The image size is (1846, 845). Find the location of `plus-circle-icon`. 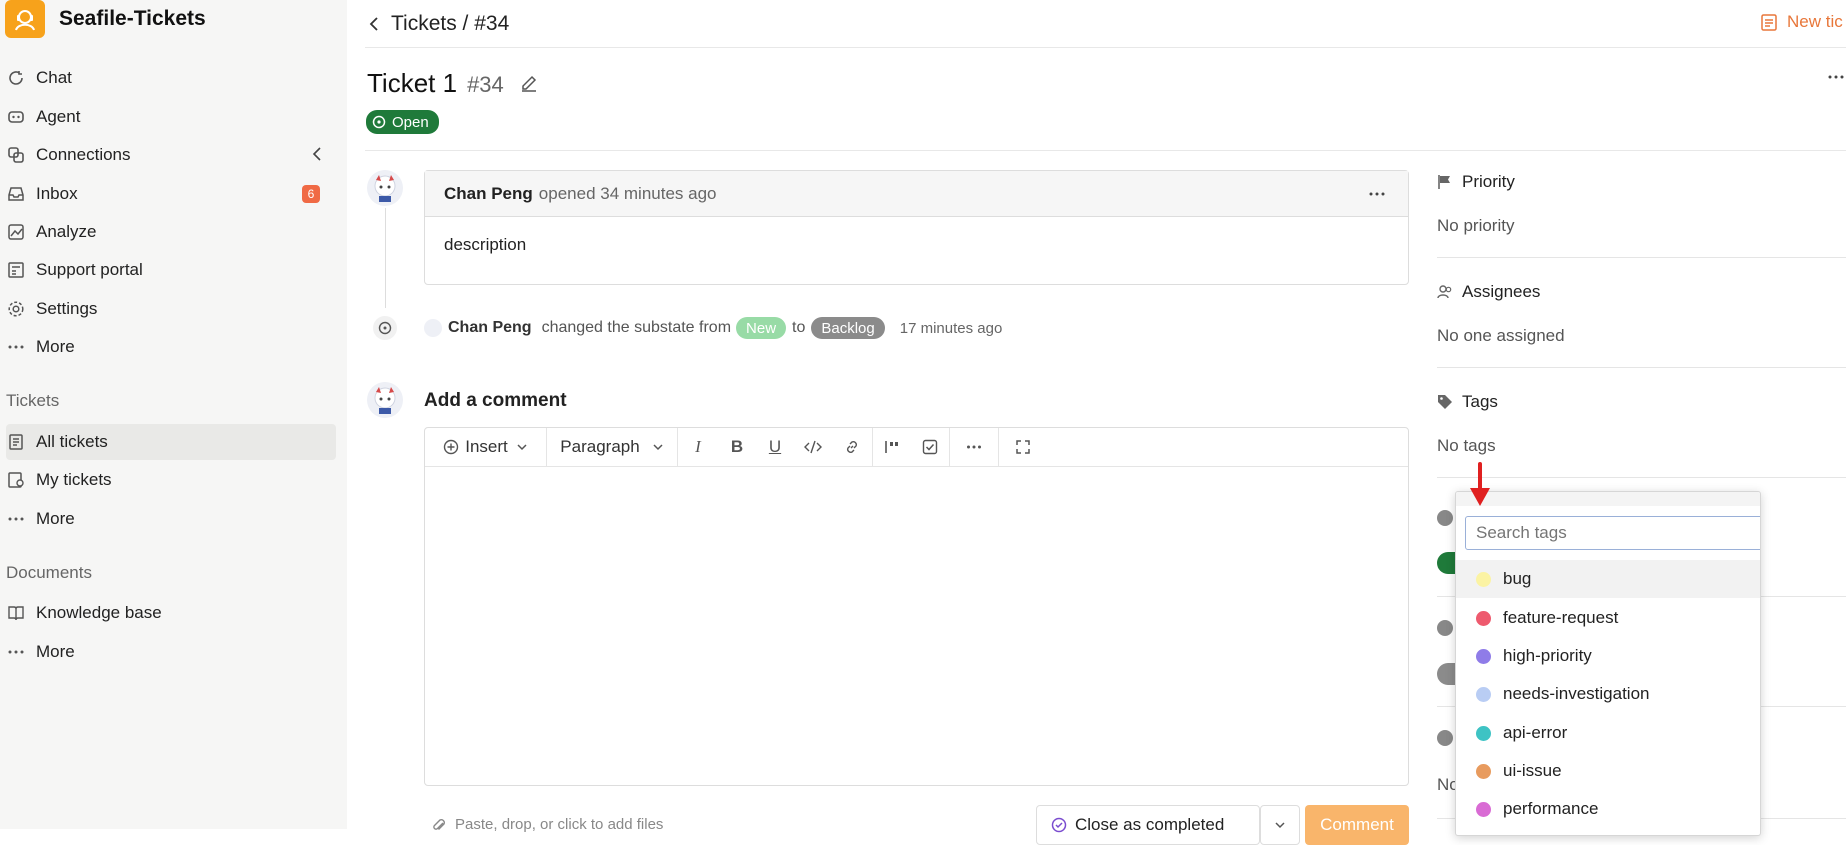

plus-circle-icon is located at coordinates (451, 447).